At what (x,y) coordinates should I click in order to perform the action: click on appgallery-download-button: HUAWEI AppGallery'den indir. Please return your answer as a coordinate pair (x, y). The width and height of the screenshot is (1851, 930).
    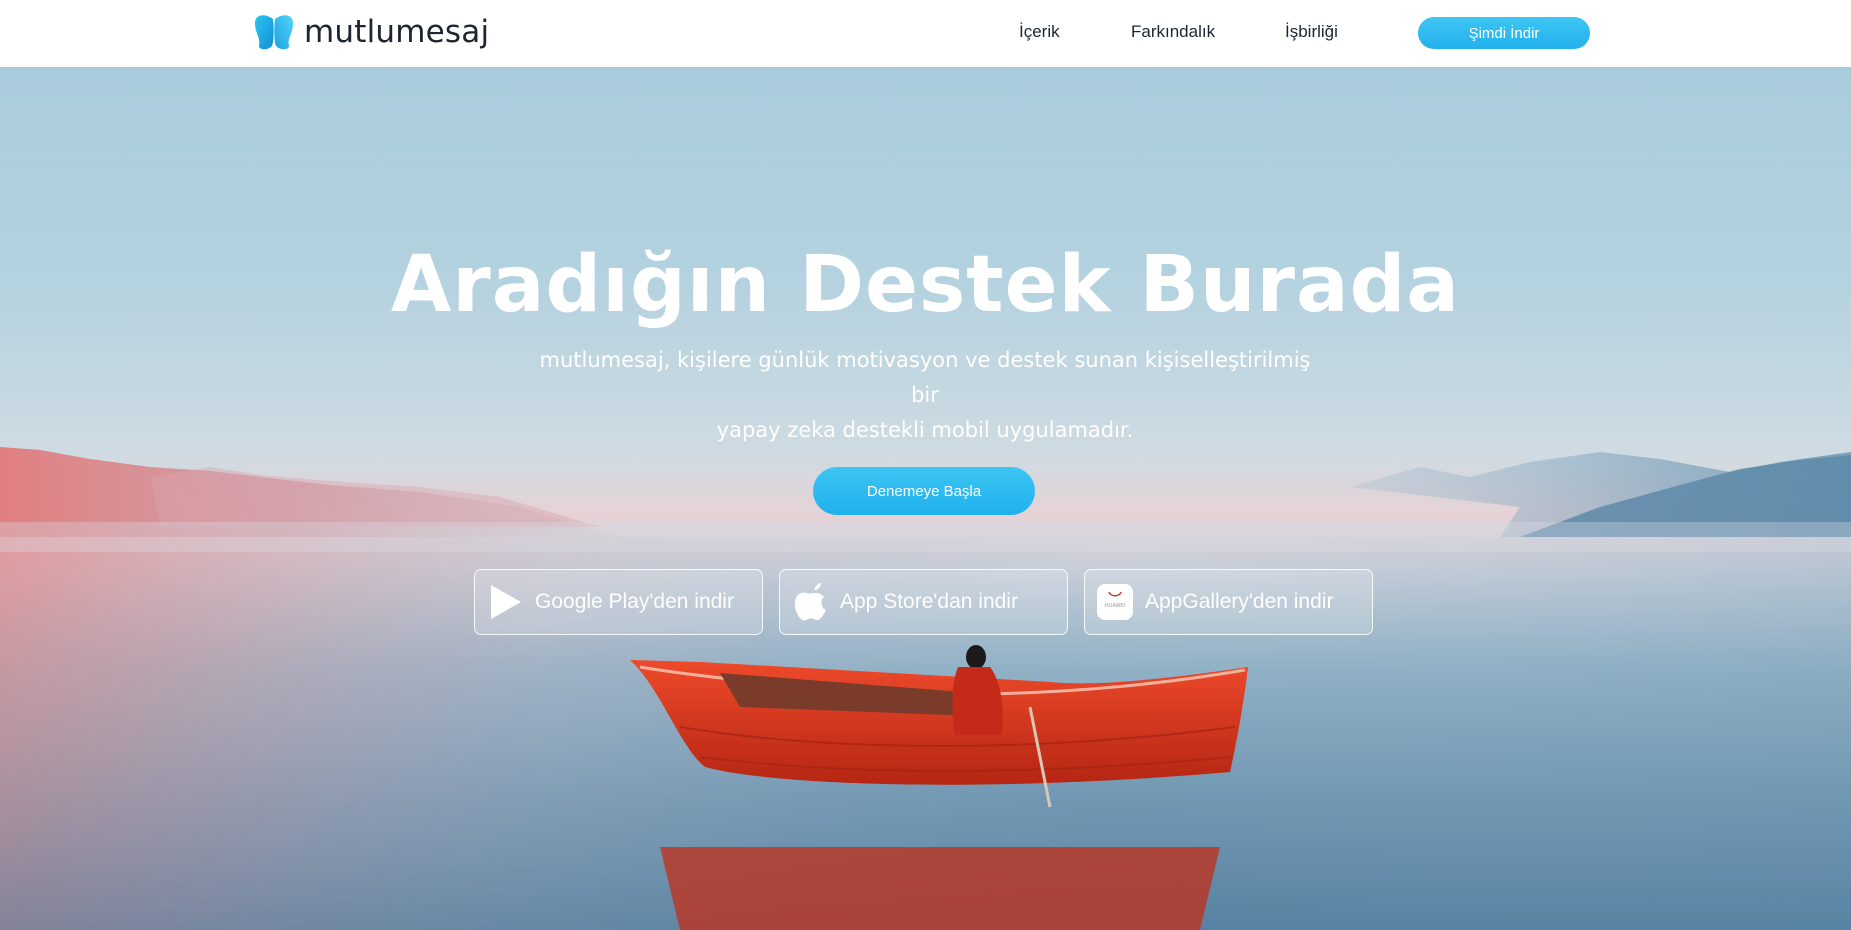
    Looking at the image, I should click on (1228, 602).